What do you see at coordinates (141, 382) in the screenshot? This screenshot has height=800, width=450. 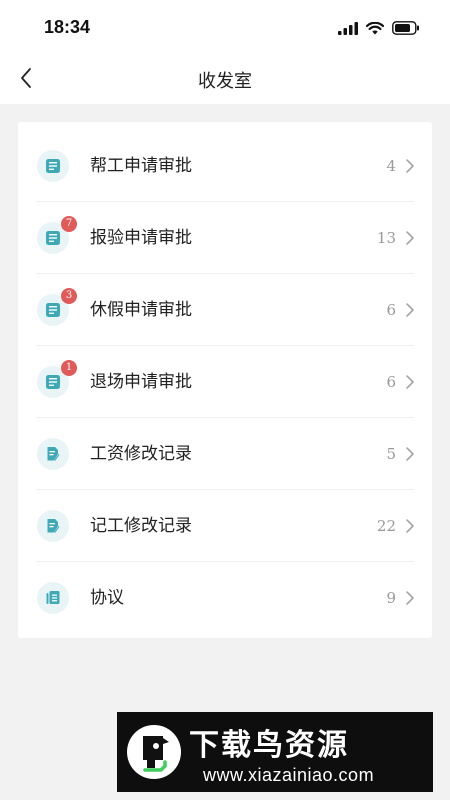 I see `list-item-label: 退场申请审批` at bounding box center [141, 382].